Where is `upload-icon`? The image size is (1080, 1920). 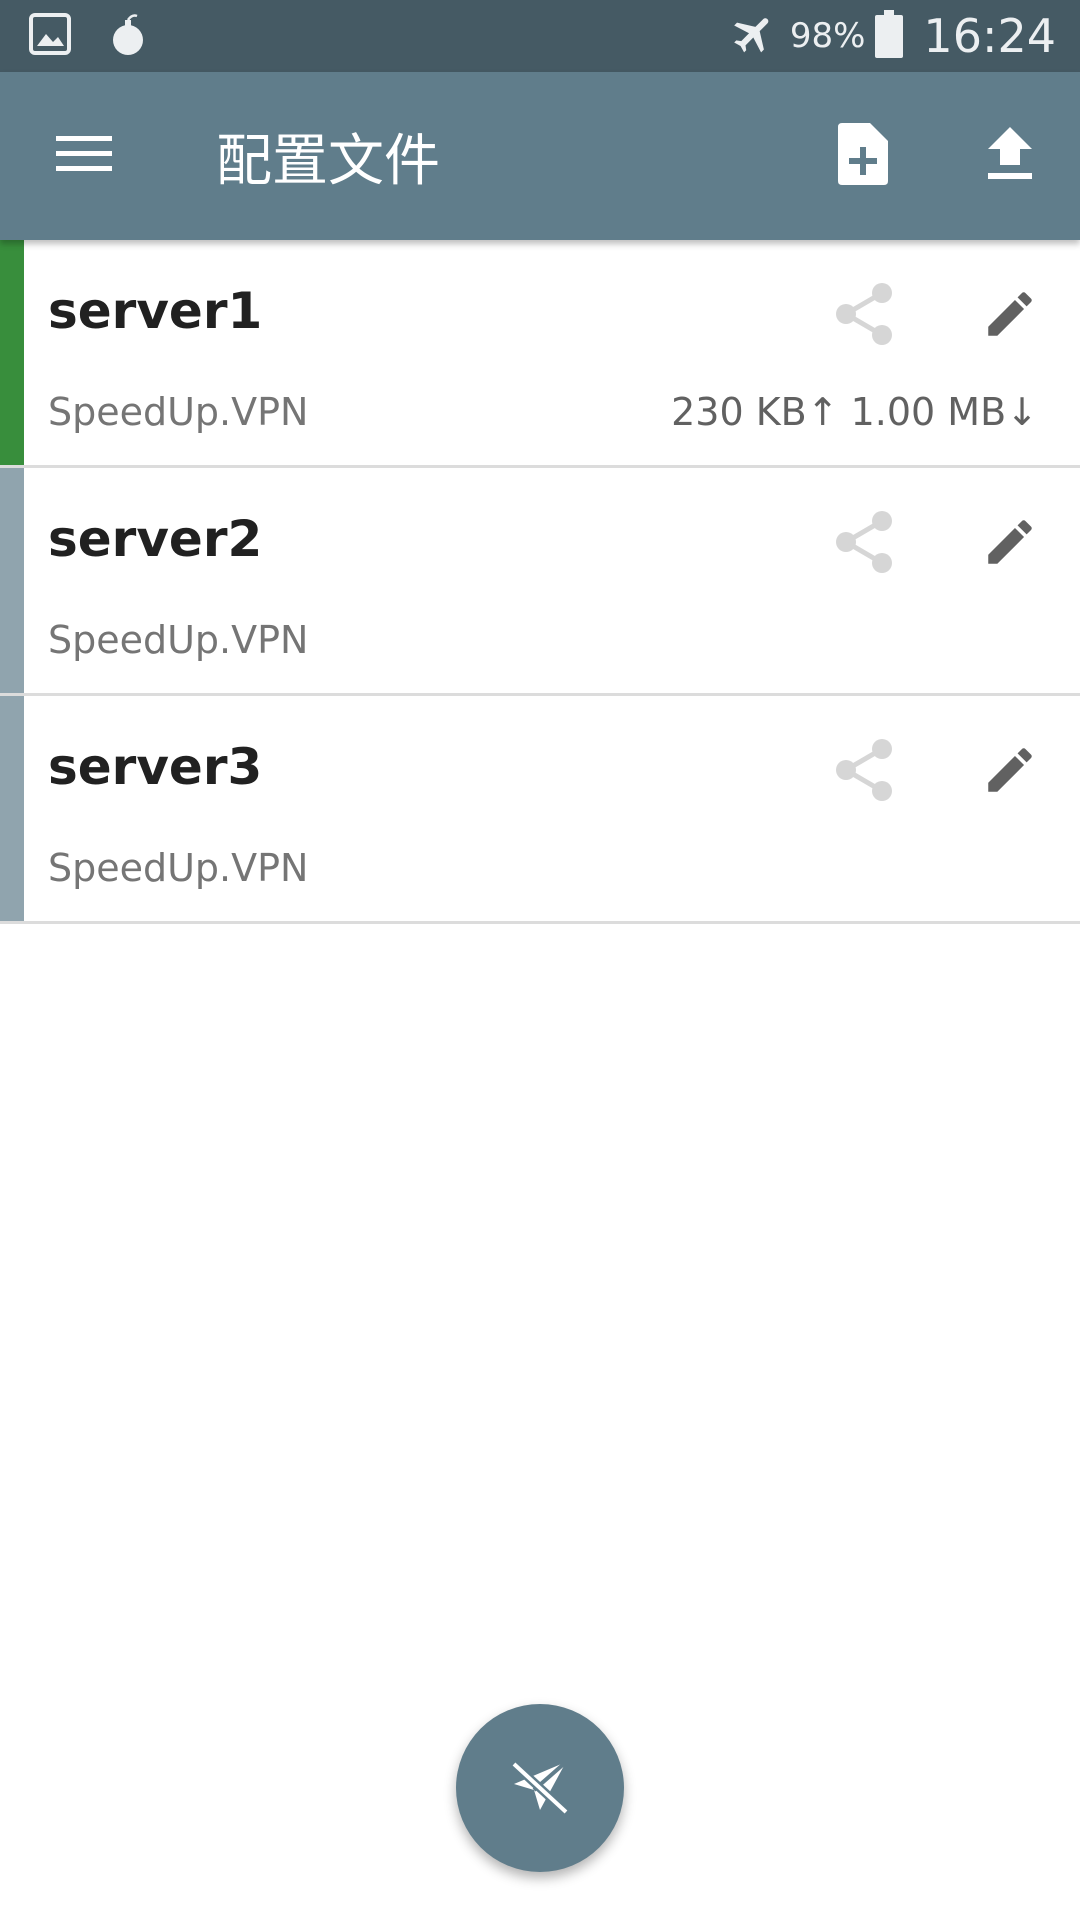
upload-icon is located at coordinates (1010, 156).